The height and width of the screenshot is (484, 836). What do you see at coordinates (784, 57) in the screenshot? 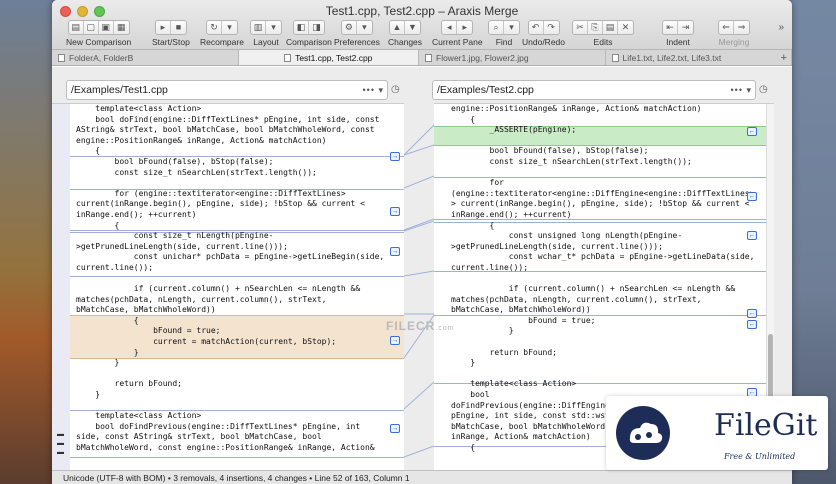
I see `new-tab-icon: +` at bounding box center [784, 57].